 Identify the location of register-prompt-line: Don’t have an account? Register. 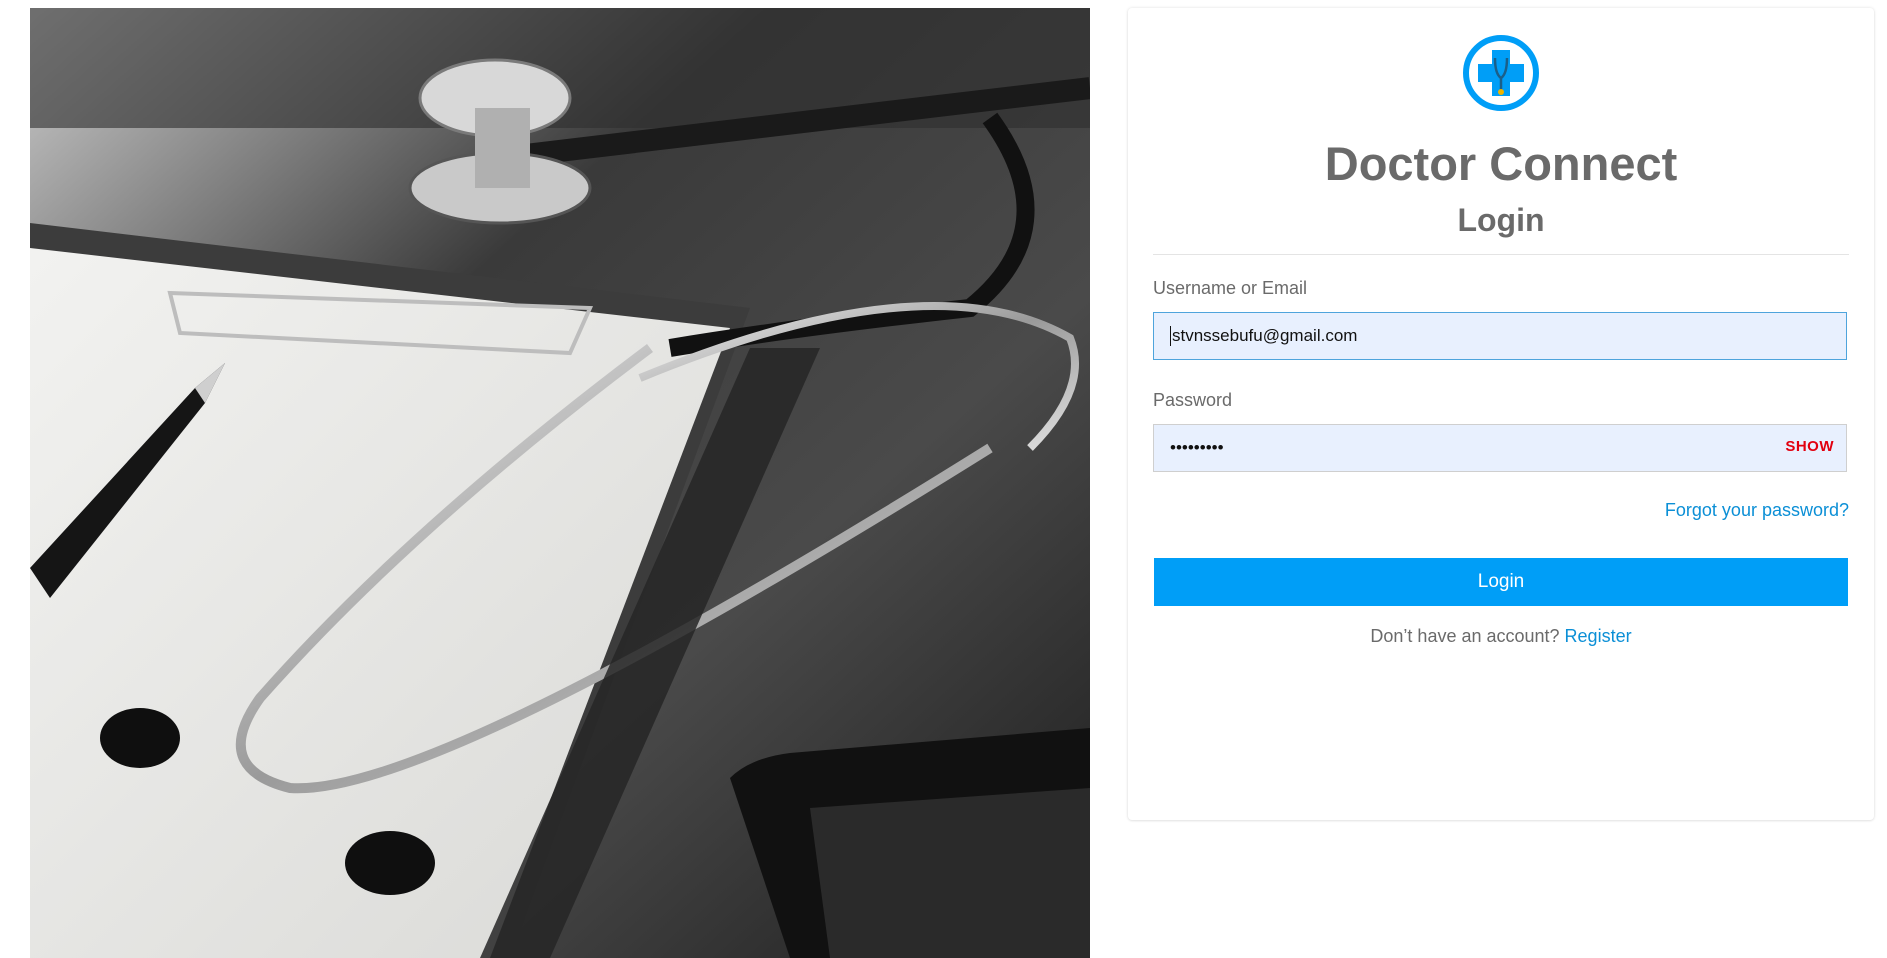
(1501, 636).